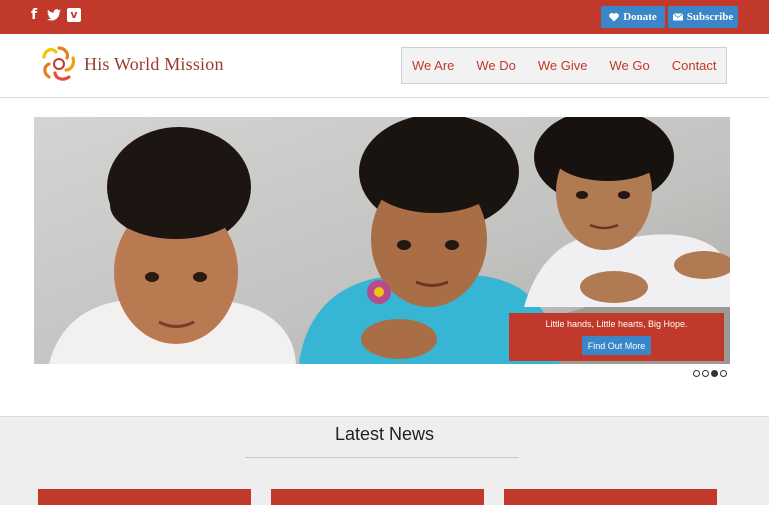  What do you see at coordinates (154, 63) in the screenshot?
I see `logo-text: His World Mission` at bounding box center [154, 63].